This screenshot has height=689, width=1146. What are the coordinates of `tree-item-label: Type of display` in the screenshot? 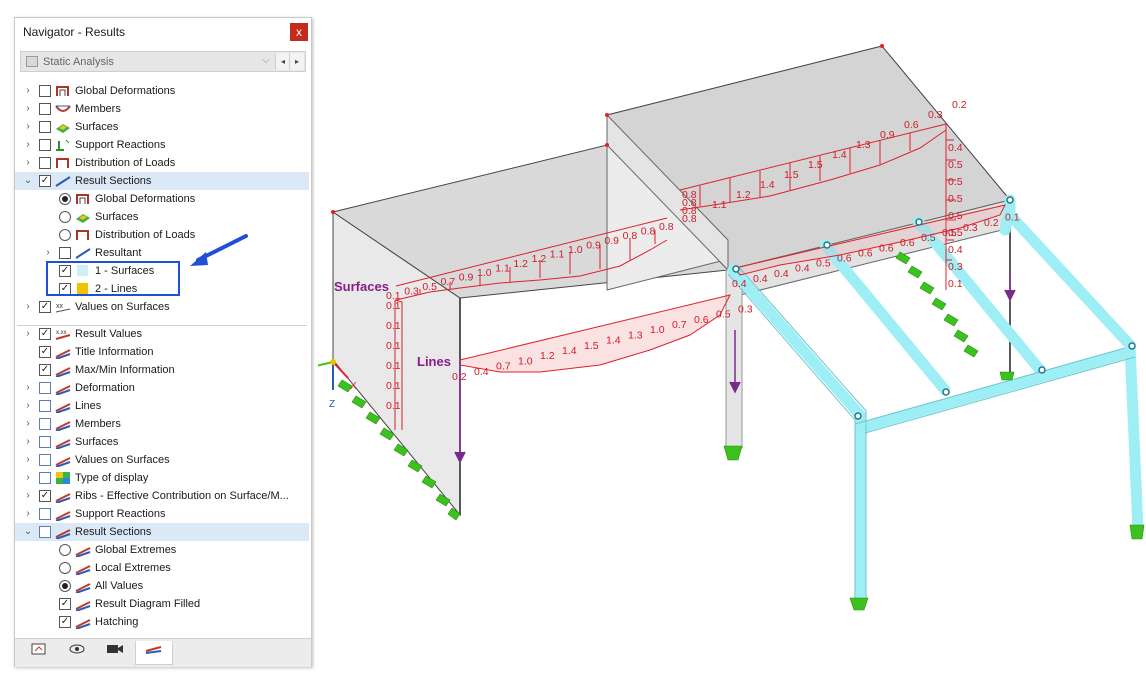 It's located at (111, 478).